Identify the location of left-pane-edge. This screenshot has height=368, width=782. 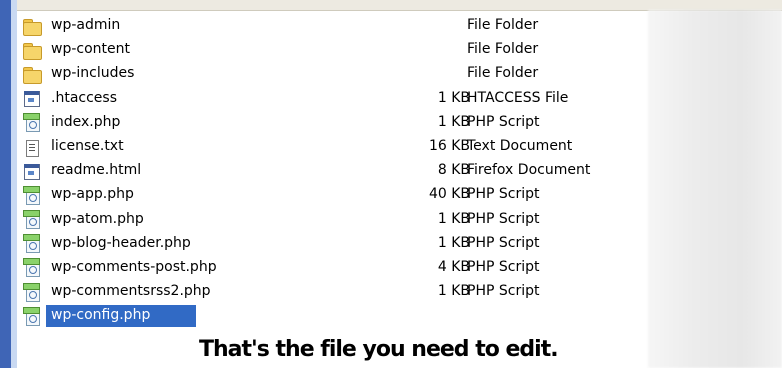
(5, 184).